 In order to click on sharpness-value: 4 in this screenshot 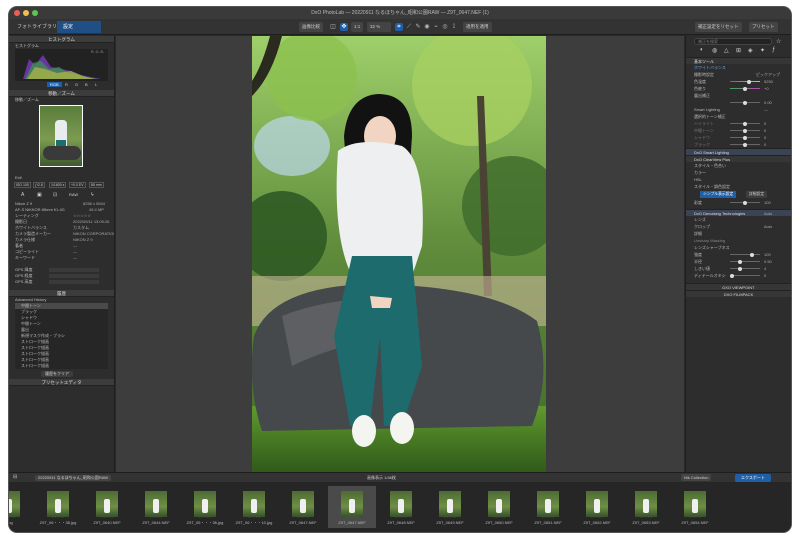, I will do `click(765, 268)`.